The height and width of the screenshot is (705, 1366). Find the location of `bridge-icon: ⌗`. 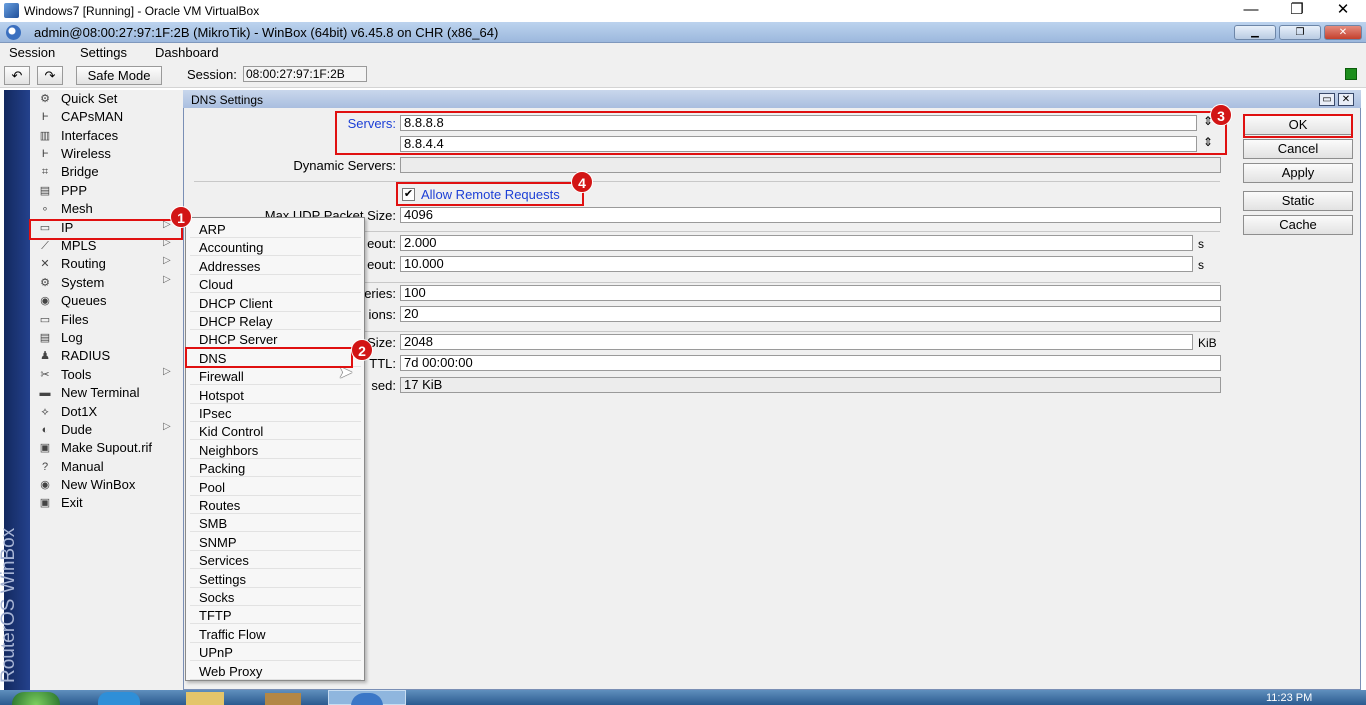

bridge-icon: ⌗ is located at coordinates (45, 172).